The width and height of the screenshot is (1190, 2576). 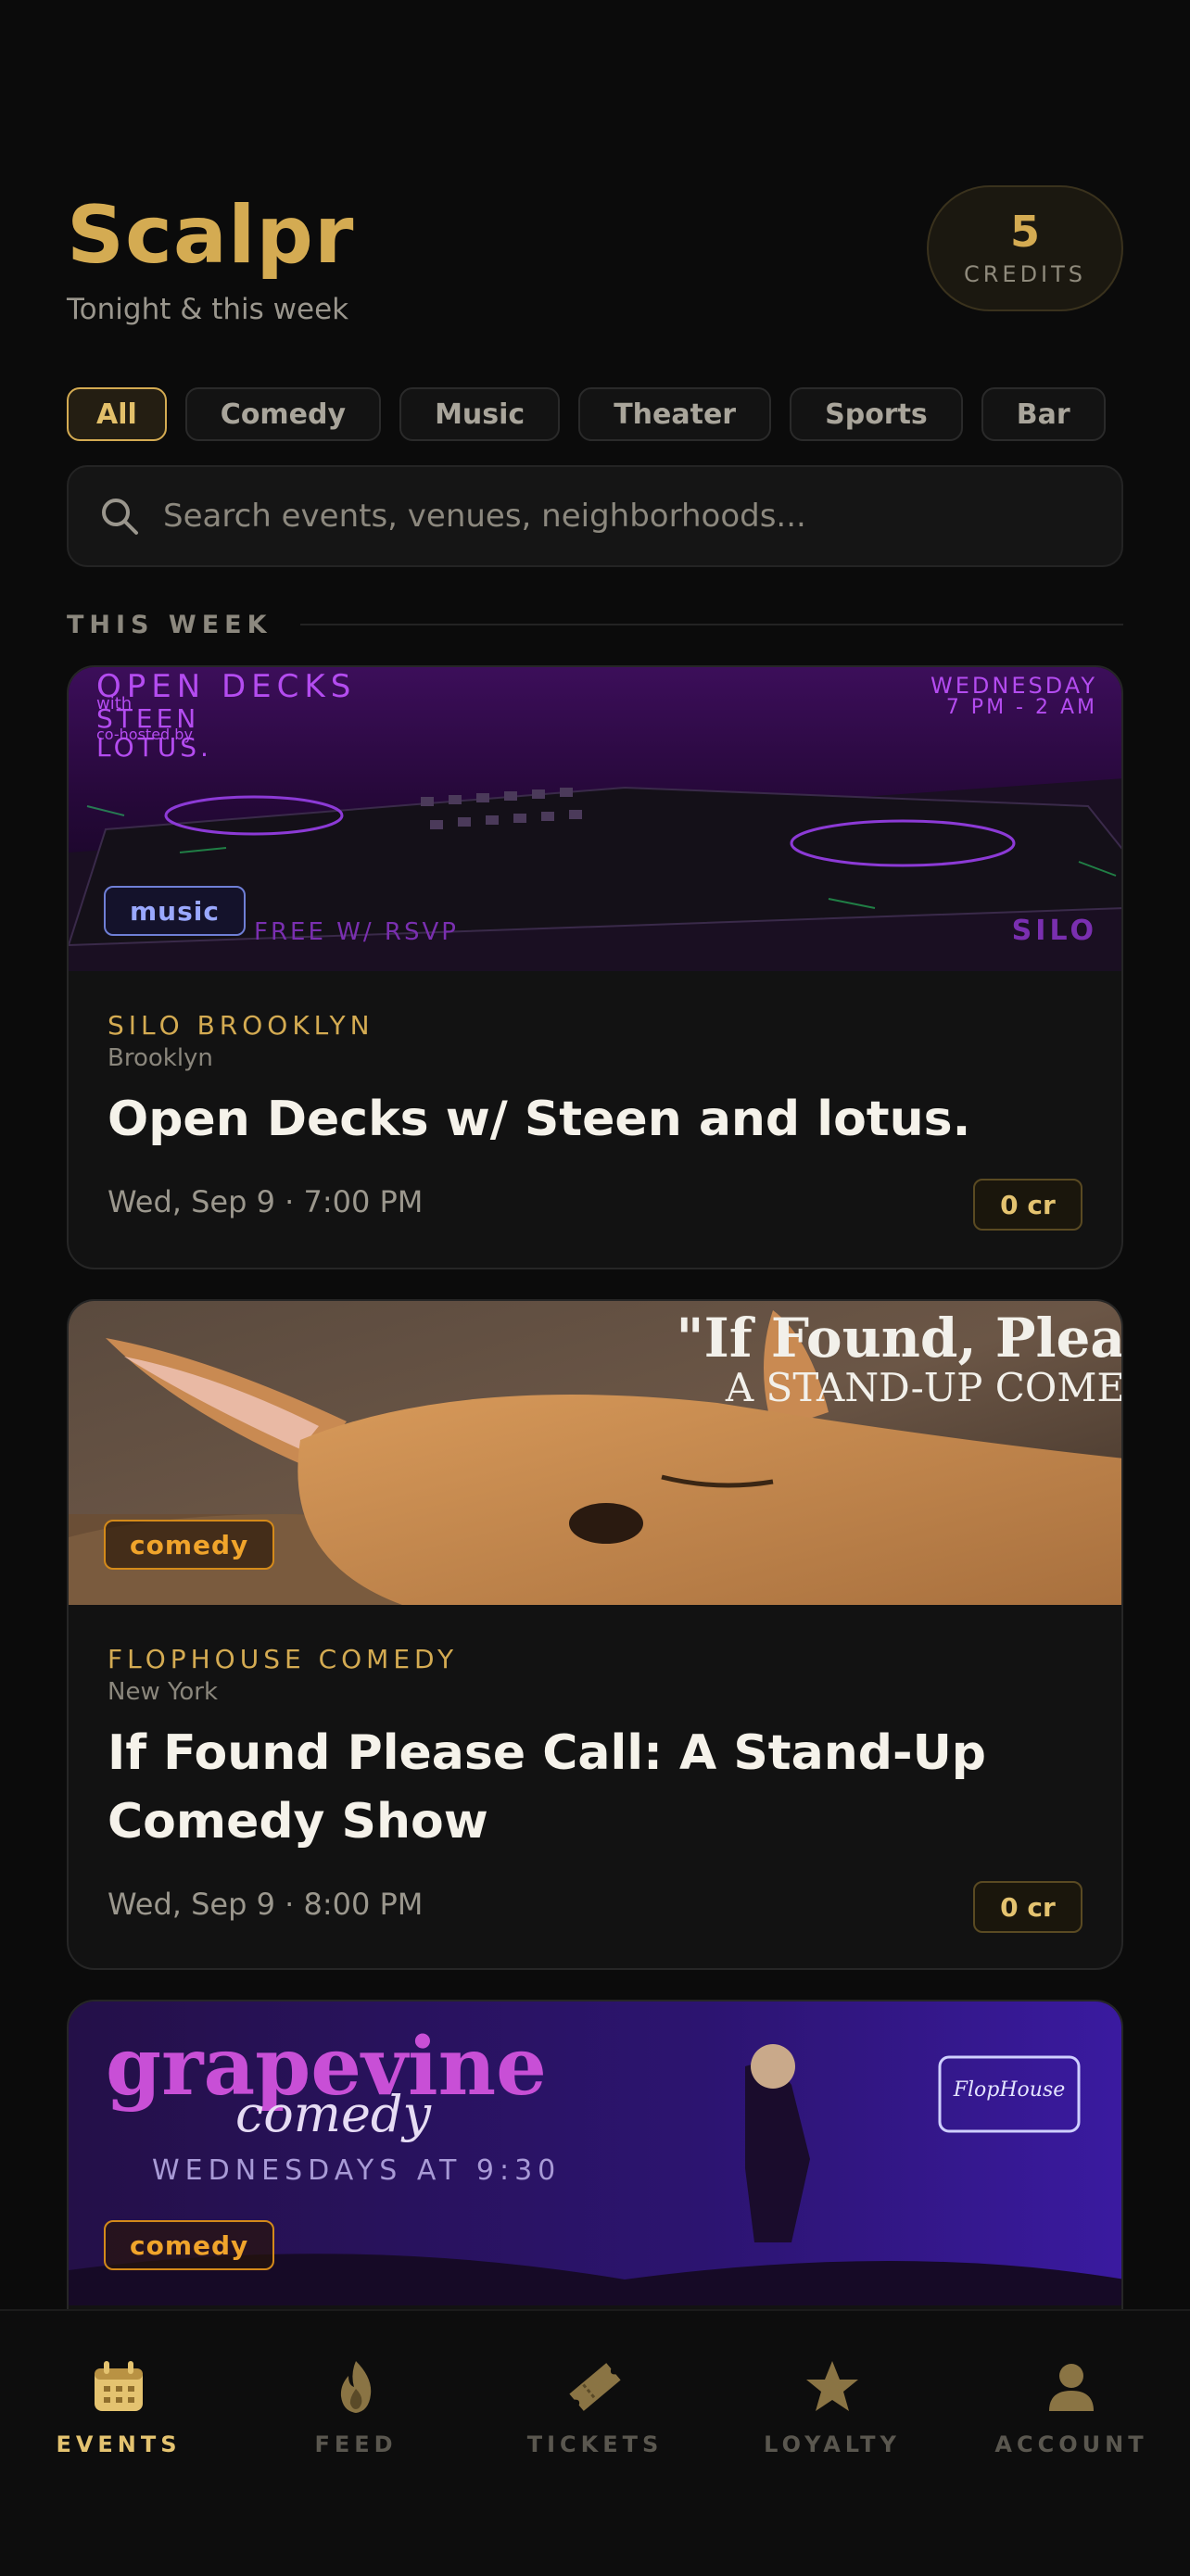 I want to click on tab-label: ACCOUNT, so click(x=1071, y=2444).